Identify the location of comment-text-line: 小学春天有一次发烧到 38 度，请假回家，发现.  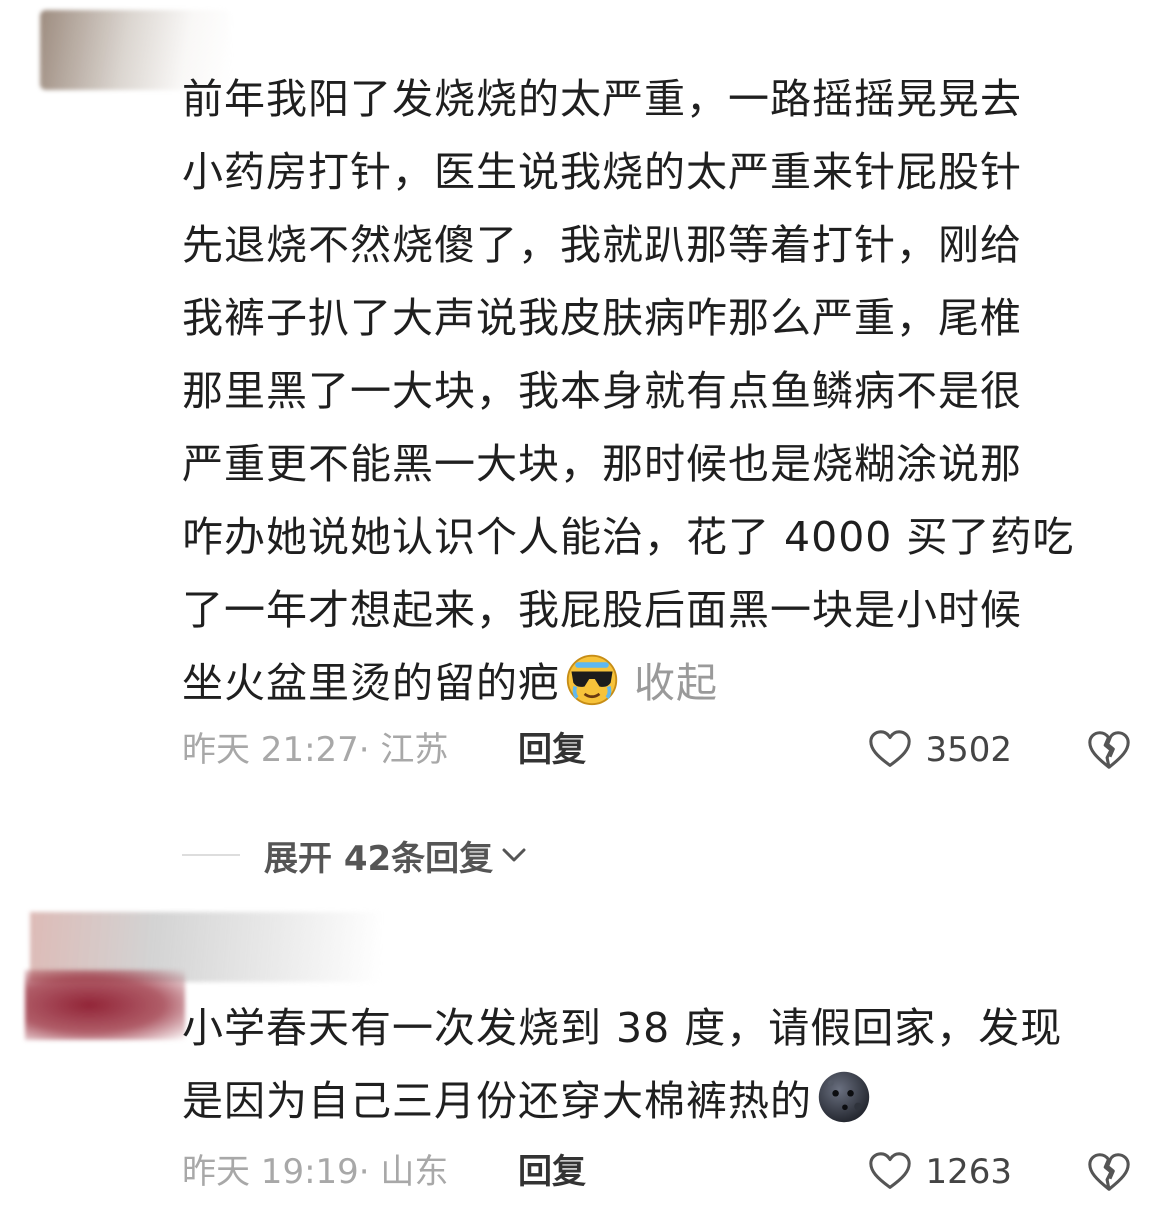
(622, 1028).